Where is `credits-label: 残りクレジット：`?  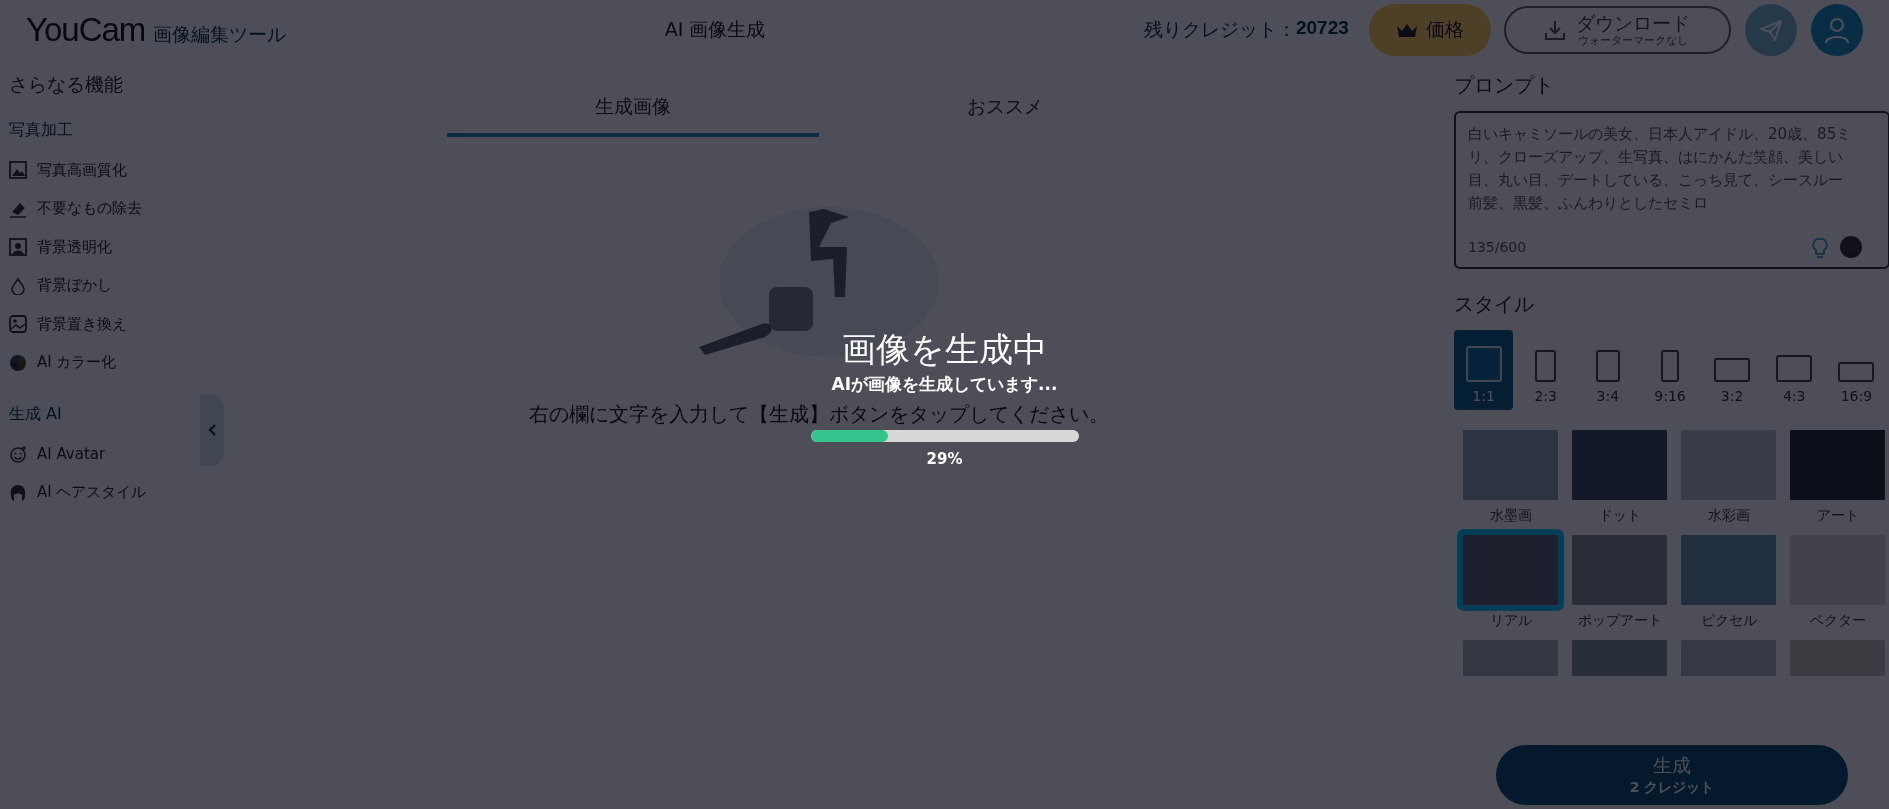 credits-label: 残りクレジット： is located at coordinates (1219, 29).